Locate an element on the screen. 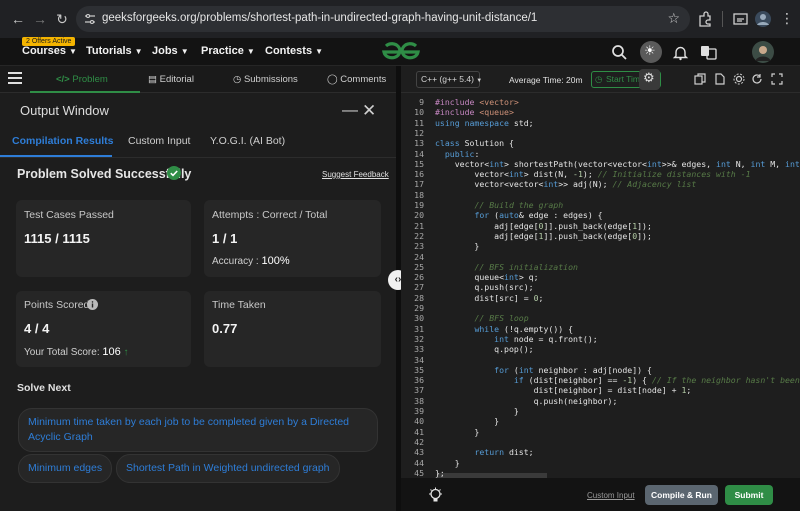 Image resolution: width=800 pixels, height=511 pixels. code-line: 14 public: is located at coordinates (600, 154).